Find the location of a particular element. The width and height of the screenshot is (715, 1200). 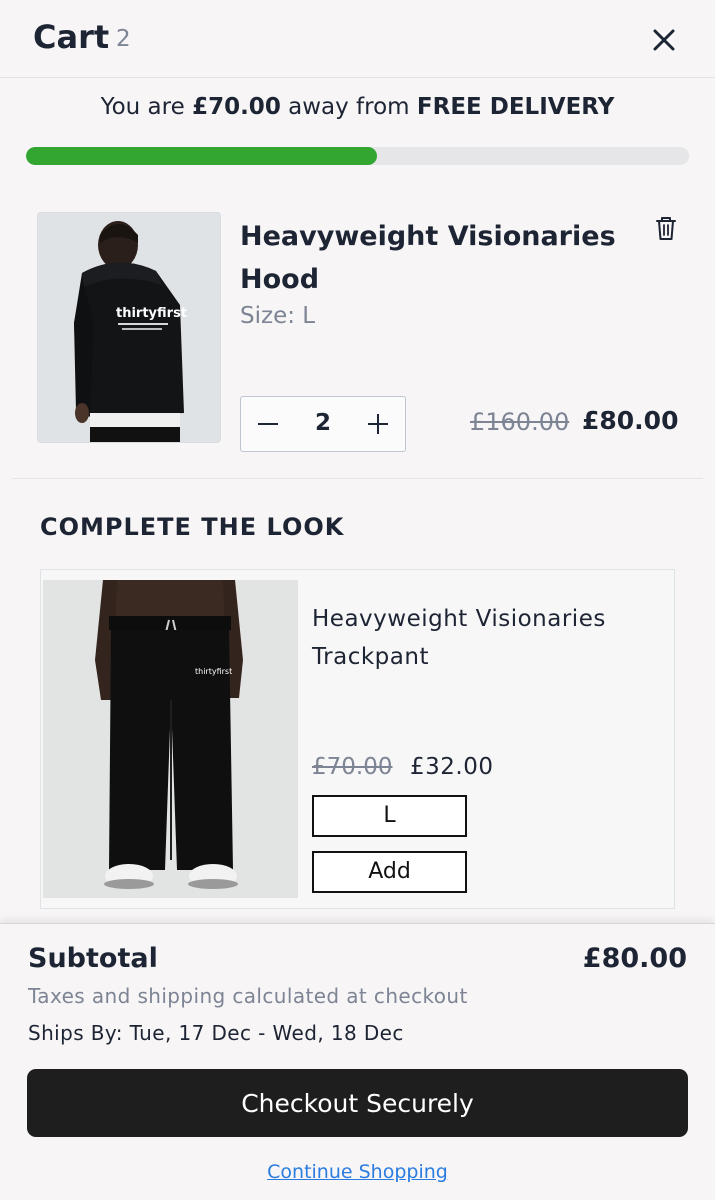

cart-item-size: Size: L is located at coordinates (278, 316).